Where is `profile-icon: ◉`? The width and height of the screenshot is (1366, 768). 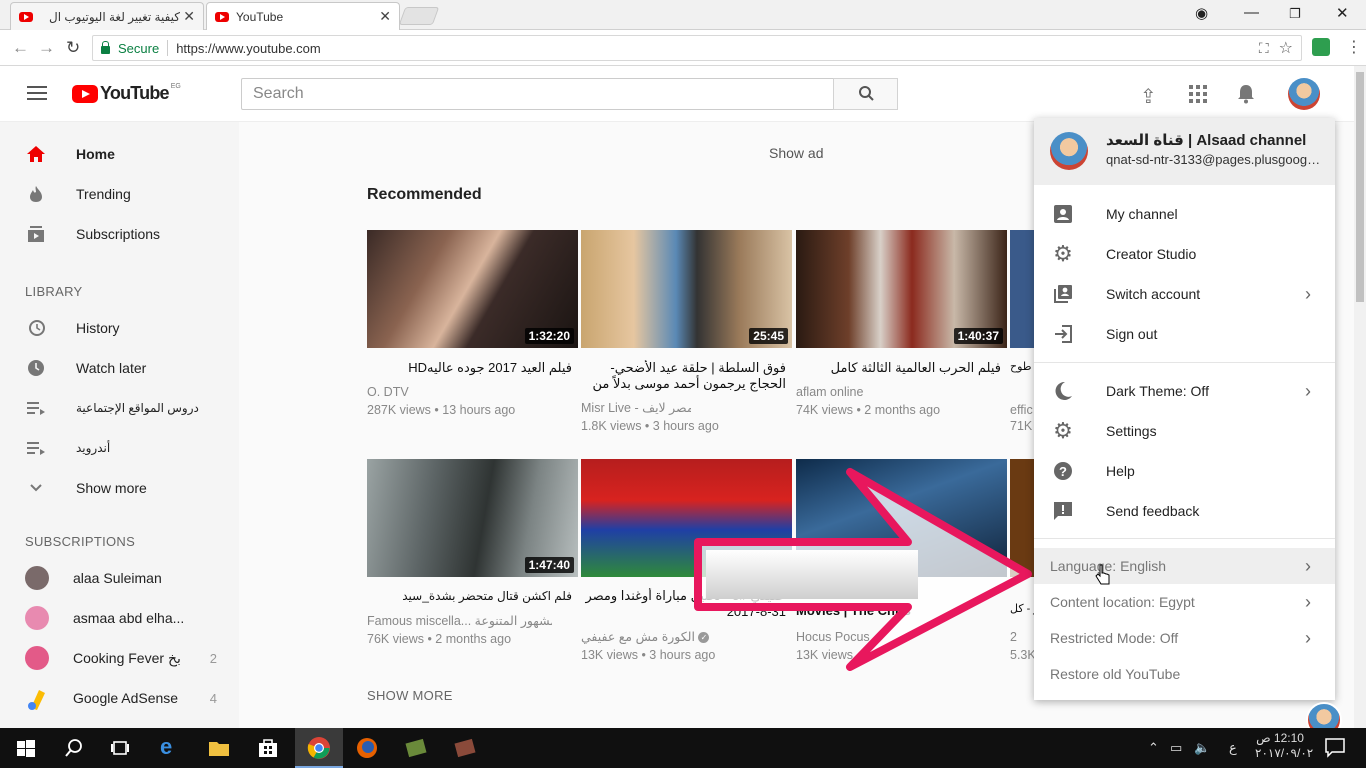
profile-icon: ◉ is located at coordinates (1201, 13).